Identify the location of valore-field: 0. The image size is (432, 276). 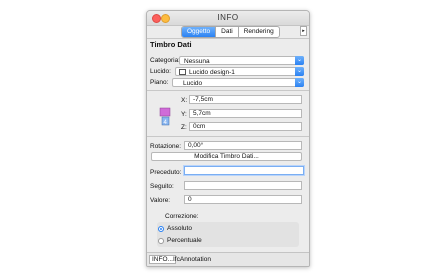
(243, 199).